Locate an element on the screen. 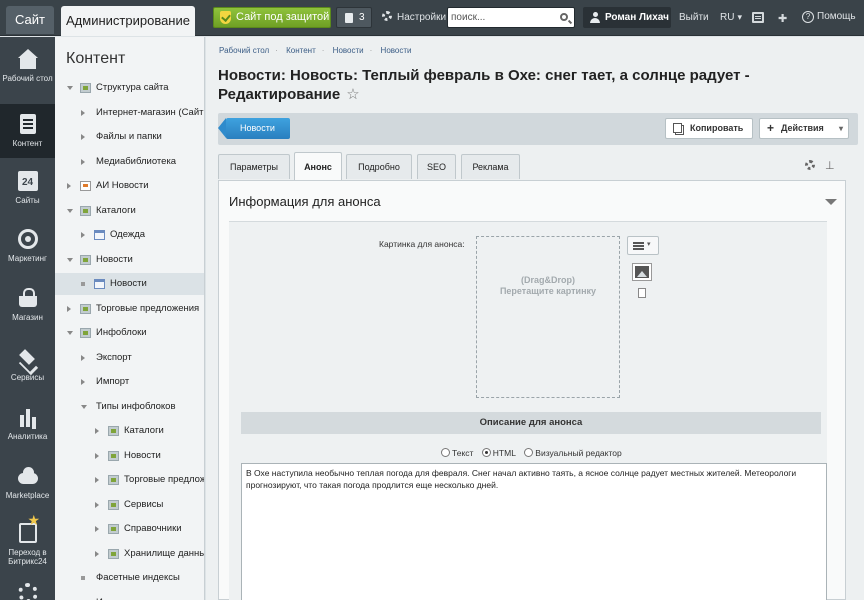 The width and height of the screenshot is (864, 600). file-icon is located at coordinates (642, 293).